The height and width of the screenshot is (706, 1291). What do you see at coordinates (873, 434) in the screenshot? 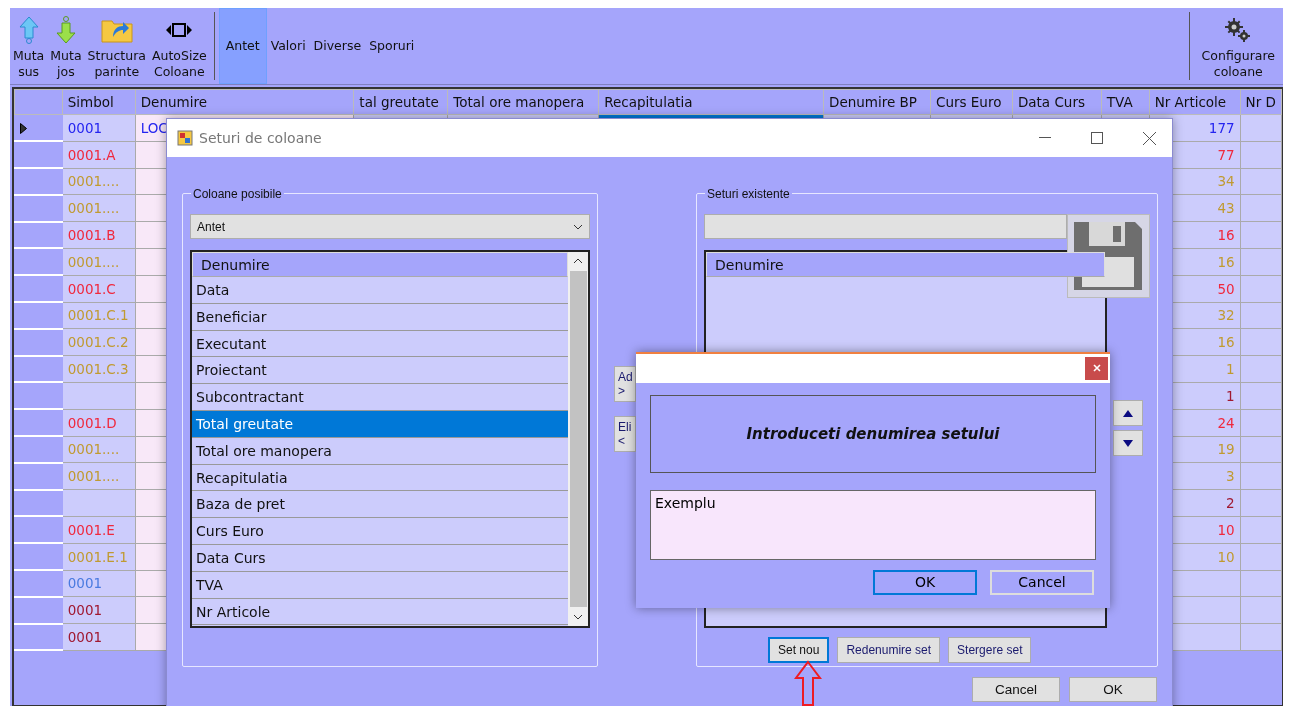
I see `prompt-label: Introduceti denumirea setului` at bounding box center [873, 434].